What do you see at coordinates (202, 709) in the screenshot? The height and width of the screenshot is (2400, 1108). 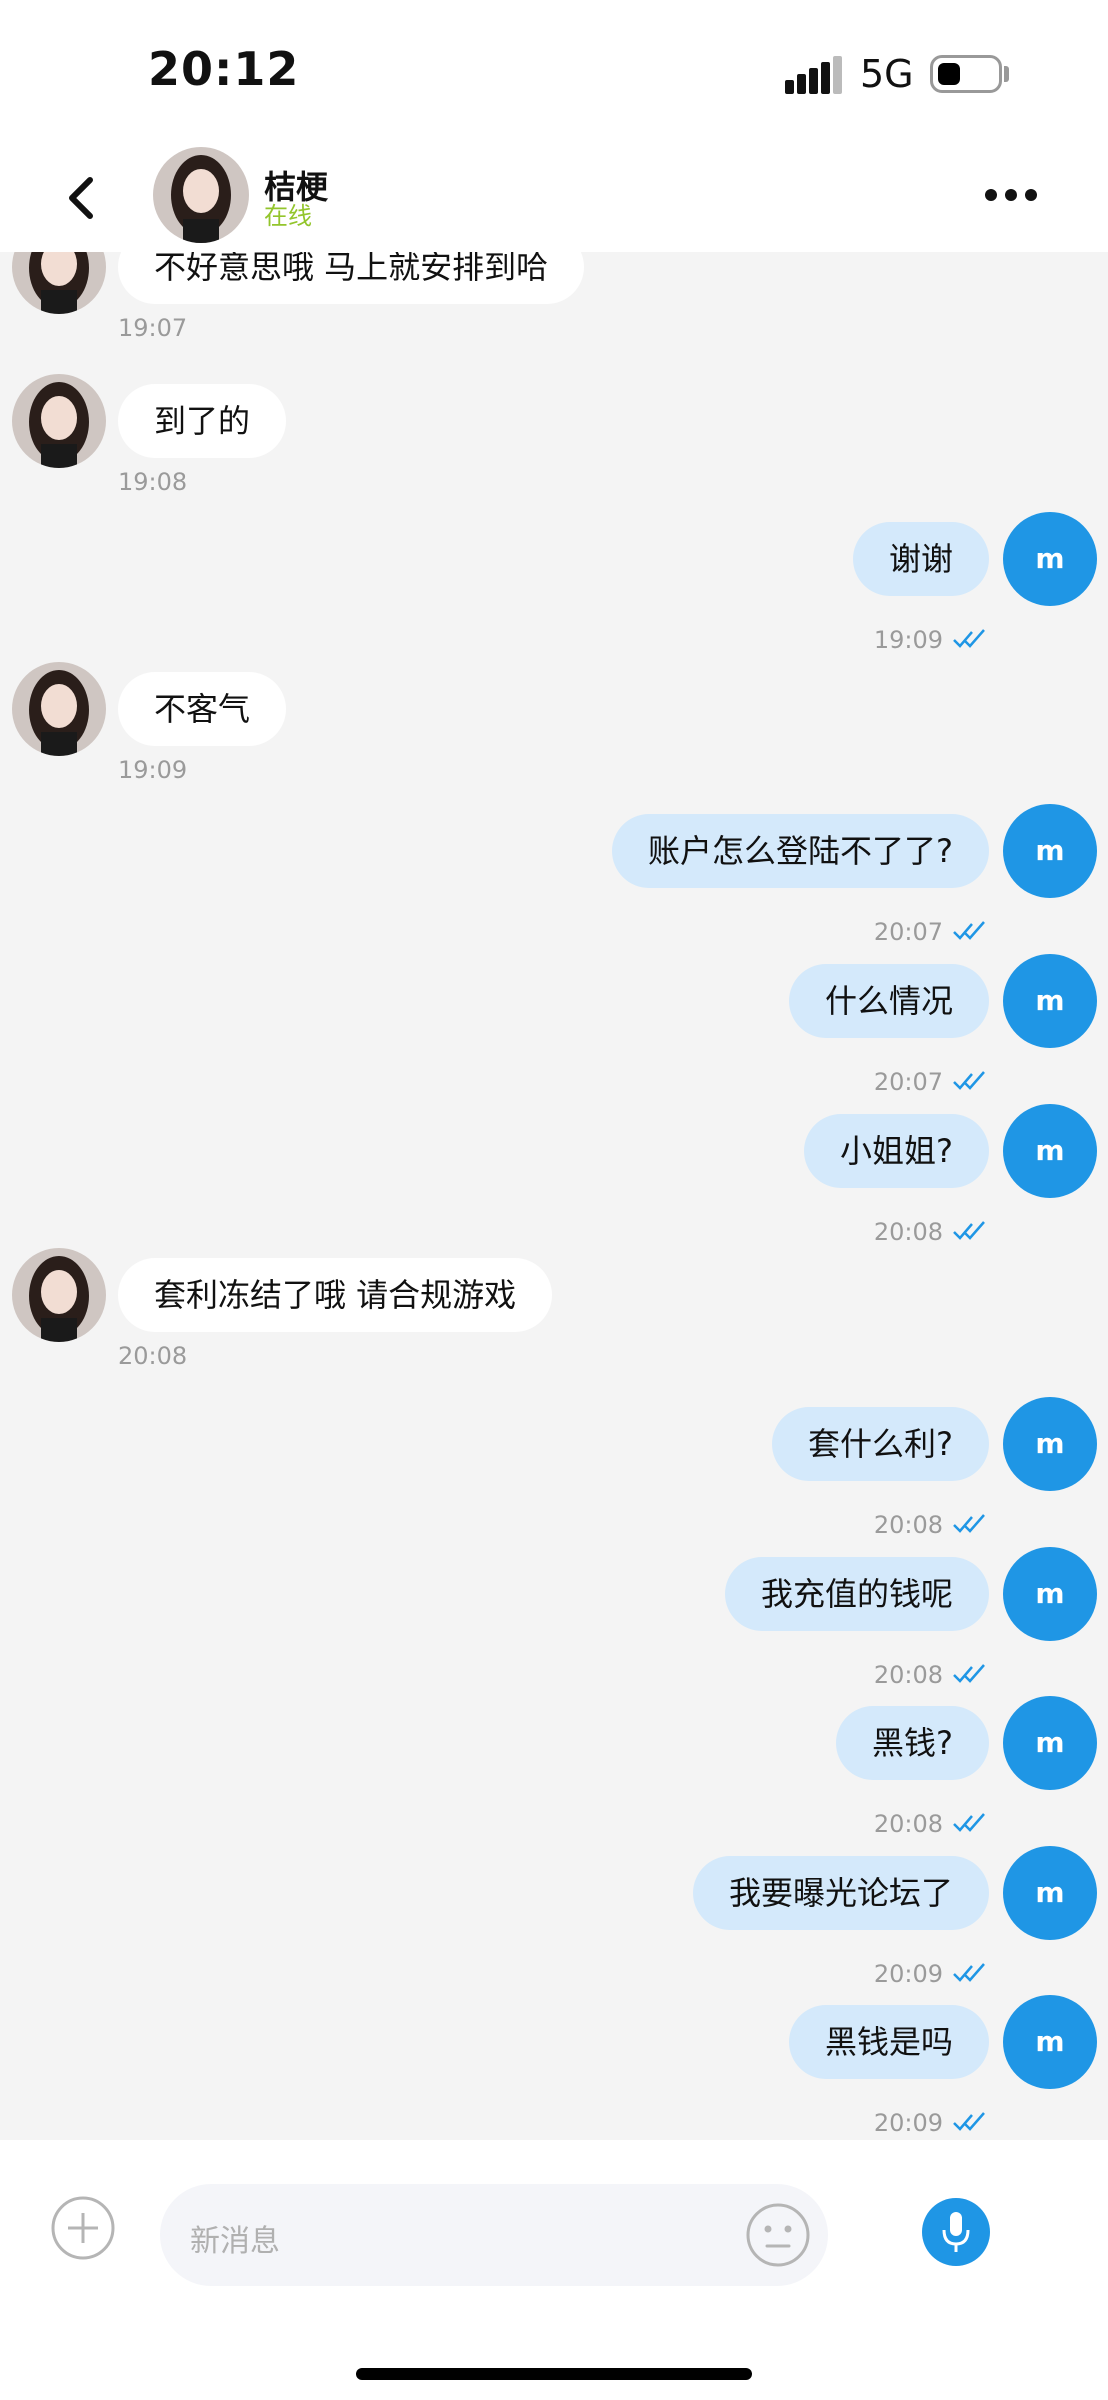 I see `message-bubble: 不客气` at bounding box center [202, 709].